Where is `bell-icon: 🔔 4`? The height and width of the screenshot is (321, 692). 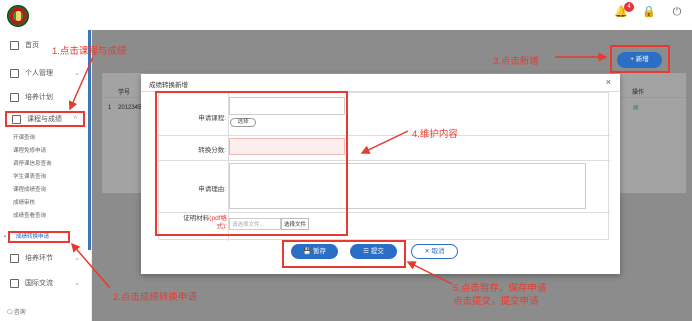 bell-icon: 🔔 4 is located at coordinates (624, 10).